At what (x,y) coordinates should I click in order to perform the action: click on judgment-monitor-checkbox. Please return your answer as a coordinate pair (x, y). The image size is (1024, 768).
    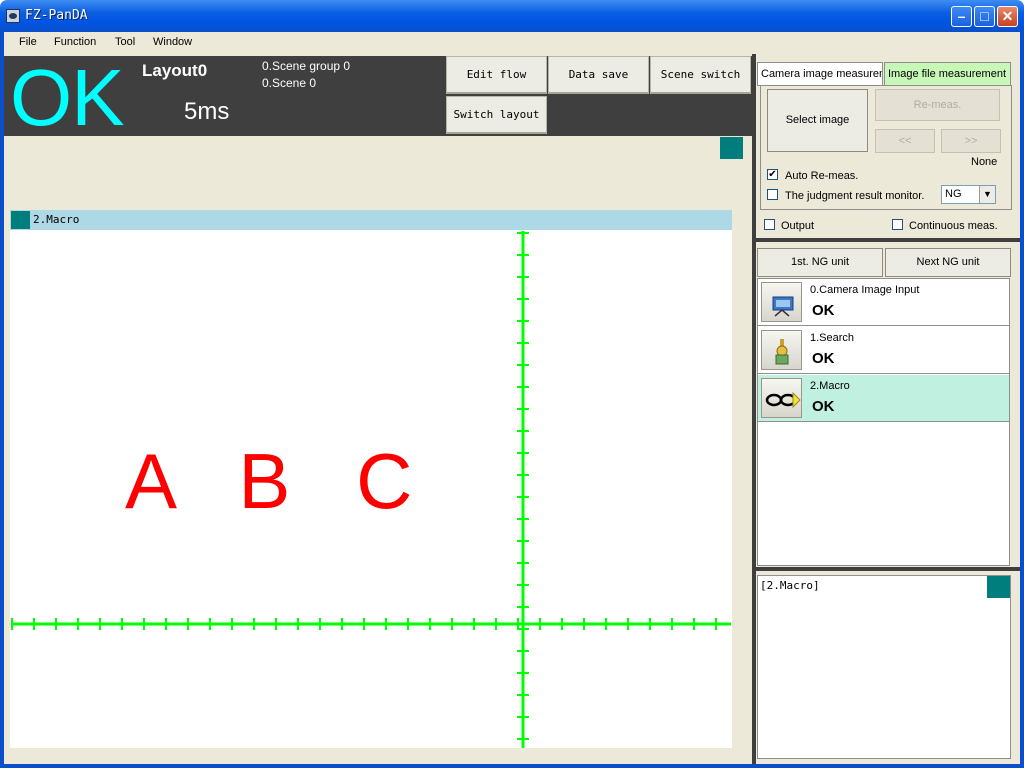
    Looking at the image, I should click on (772, 194).